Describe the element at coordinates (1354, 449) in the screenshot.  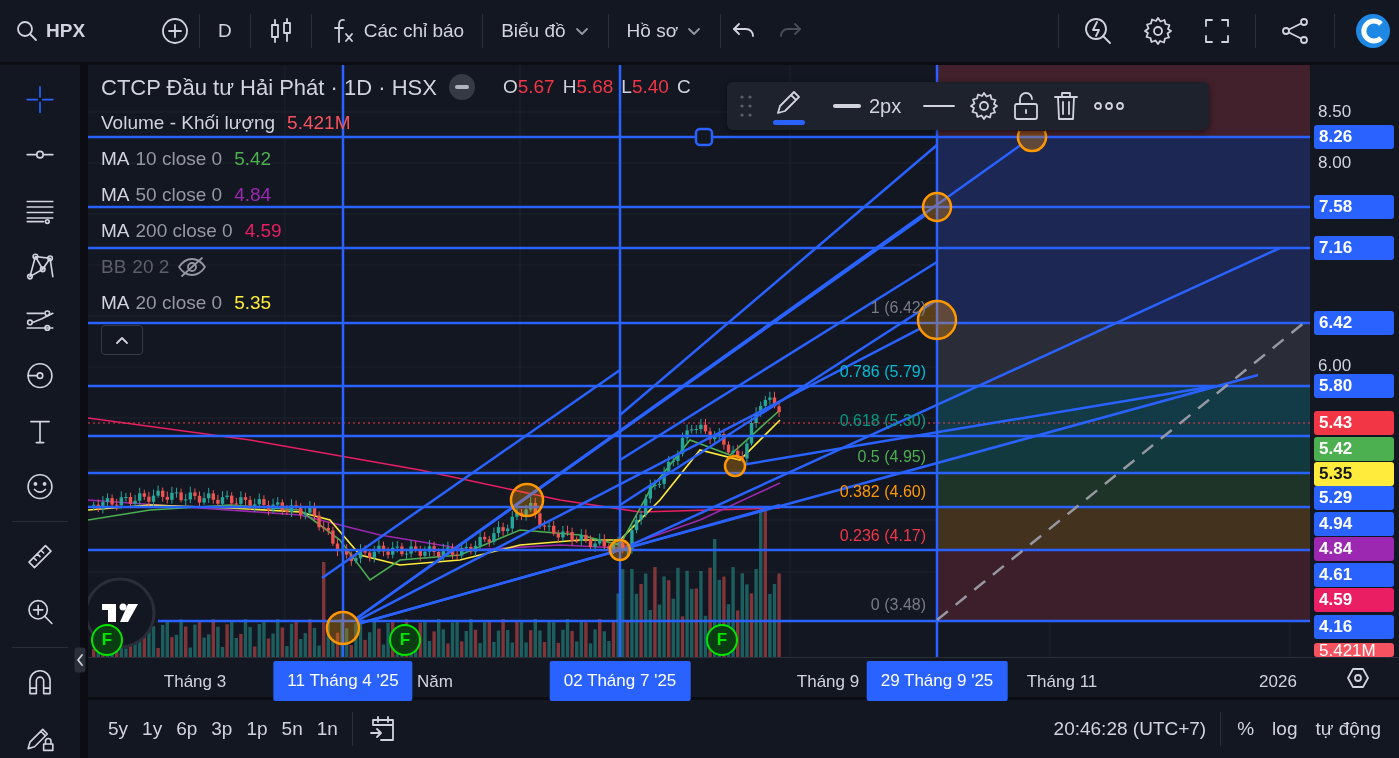
I see `price-badge: 5.42` at that location.